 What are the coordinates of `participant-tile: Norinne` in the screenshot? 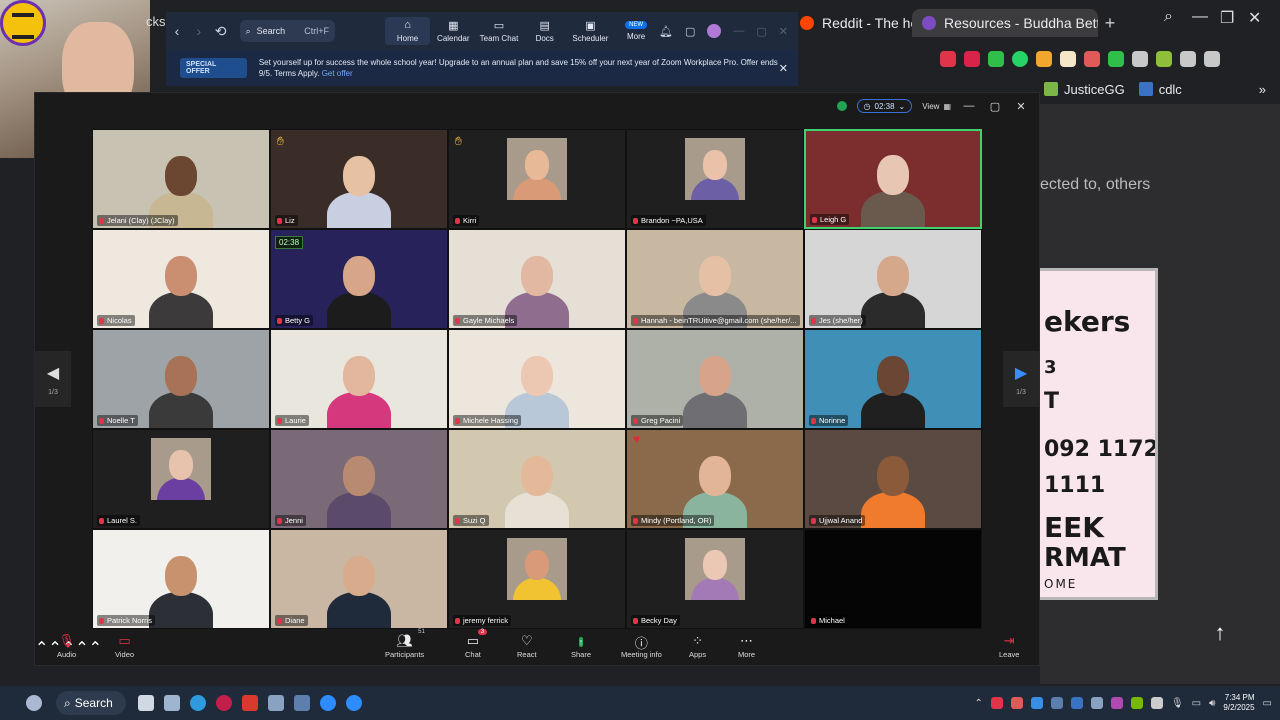 It's located at (893, 379).